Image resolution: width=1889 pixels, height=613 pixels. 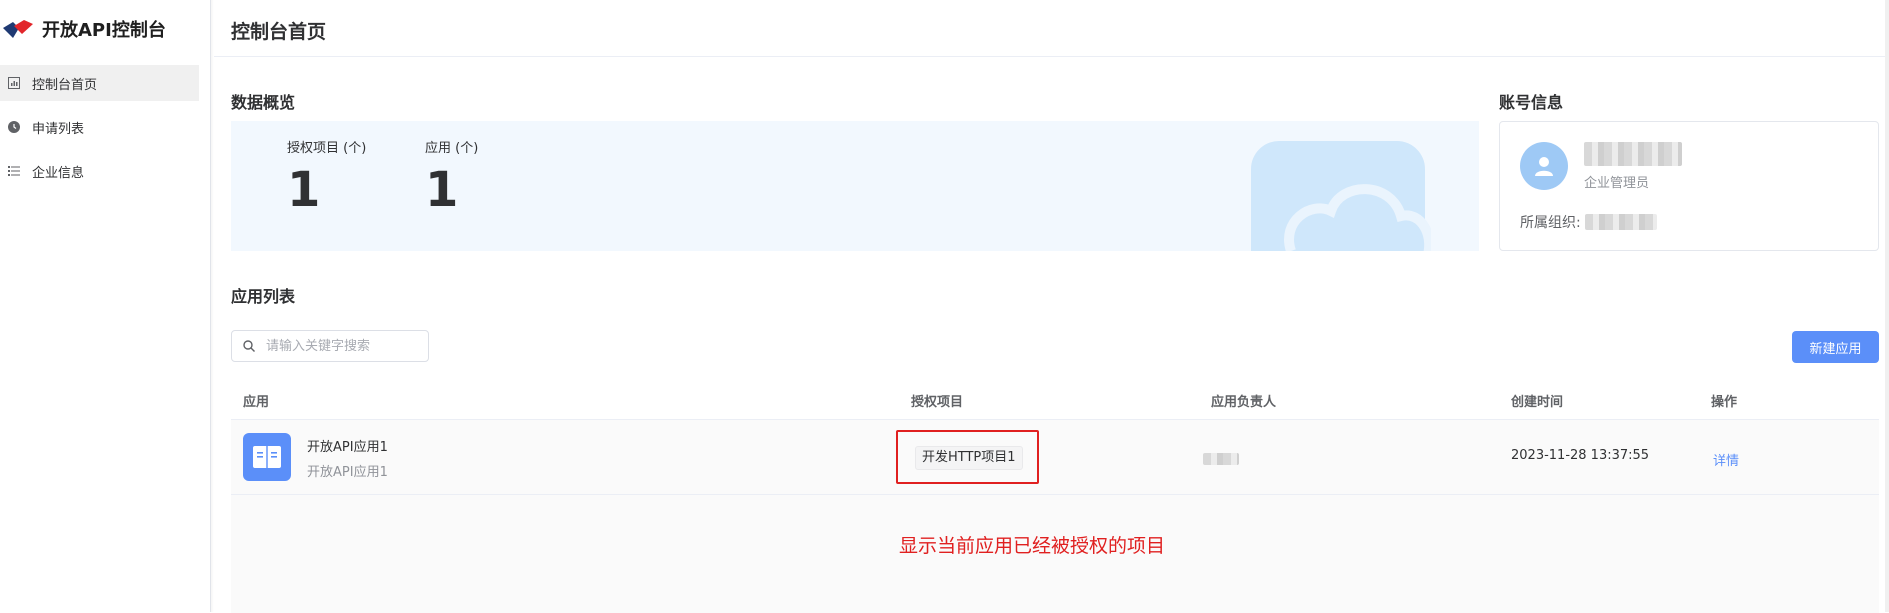 What do you see at coordinates (341, 346) in the screenshot?
I see `search-input` at bounding box center [341, 346].